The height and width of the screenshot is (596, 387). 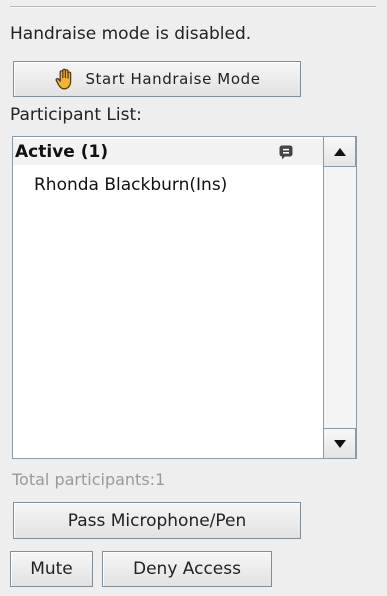 I want to click on deny-access-button: Deny Access, so click(x=187, y=569).